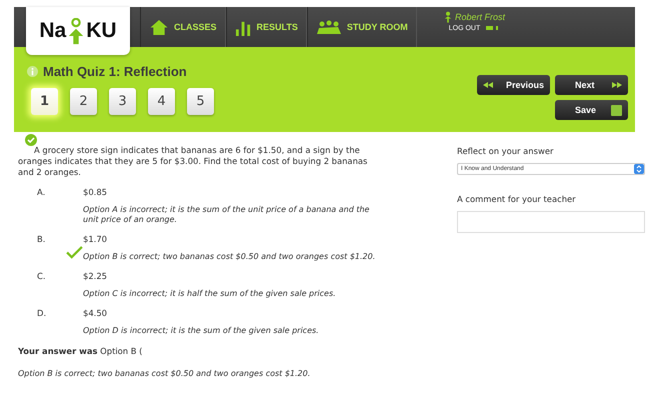 The height and width of the screenshot is (419, 649). What do you see at coordinates (201, 331) in the screenshot?
I see `option-feedback: Option D is incorrect; it is the sum of the given sale prices.` at bounding box center [201, 331].